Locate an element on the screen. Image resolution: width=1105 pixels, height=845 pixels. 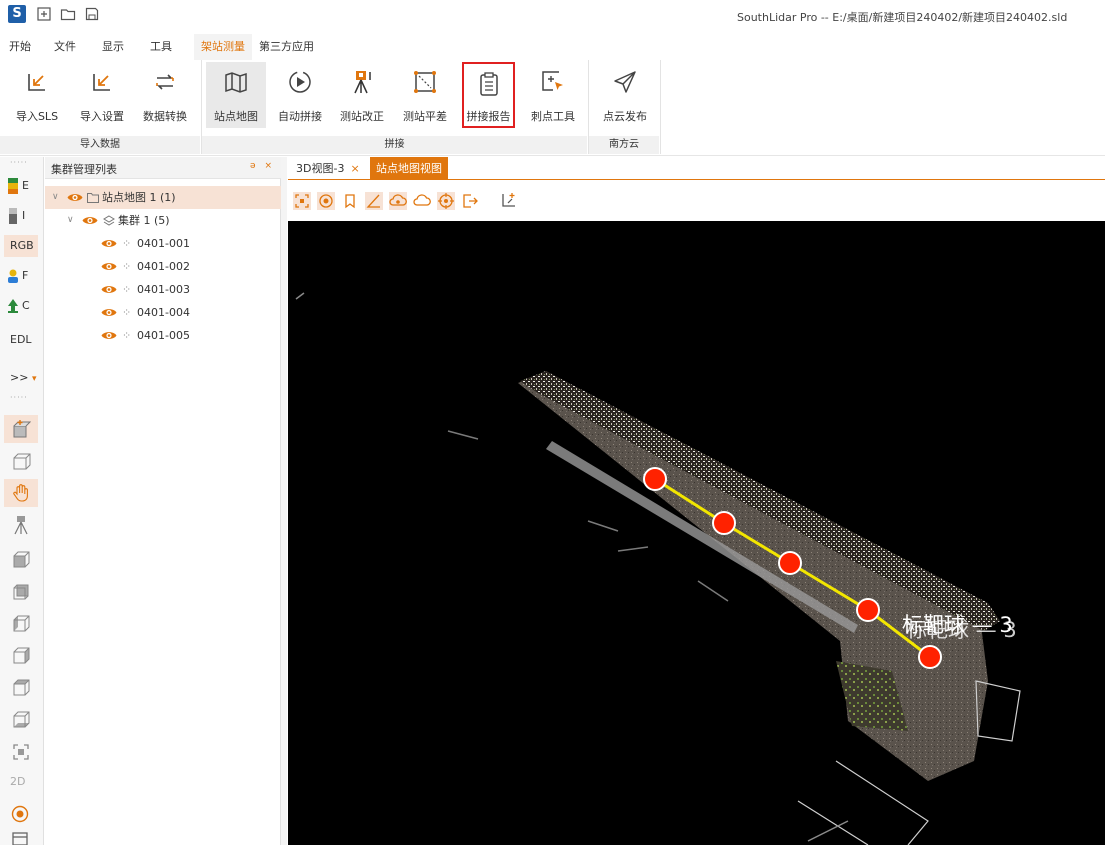
fit-frame-icon is located at coordinates (302, 201).